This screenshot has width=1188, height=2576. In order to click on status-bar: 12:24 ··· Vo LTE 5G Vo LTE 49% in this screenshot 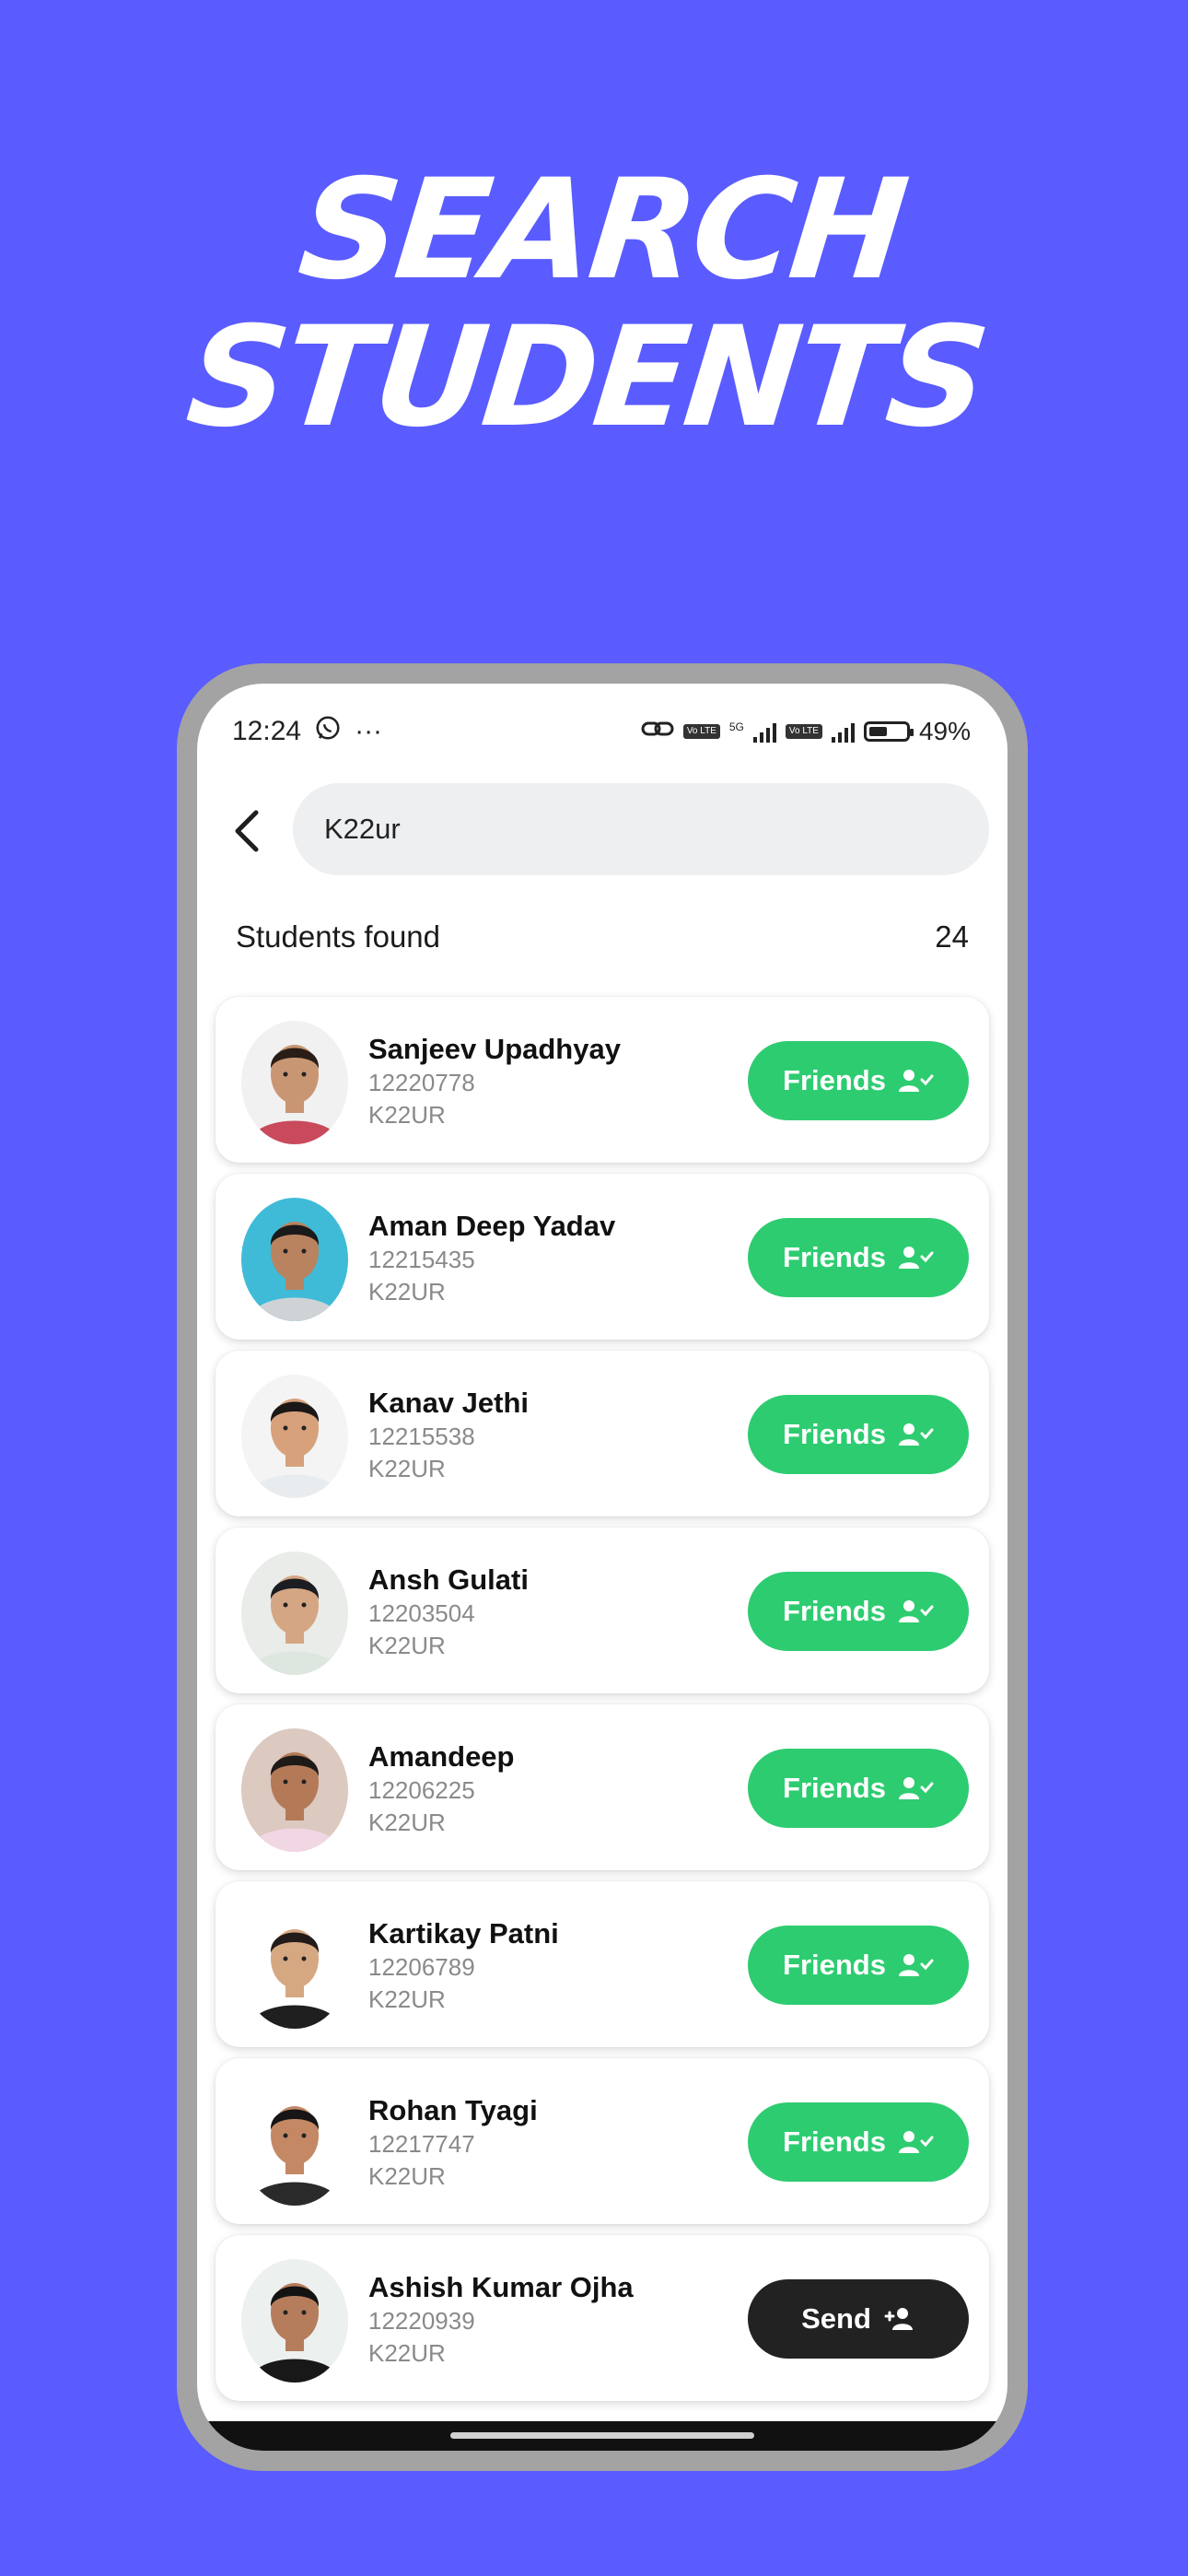, I will do `click(602, 731)`.